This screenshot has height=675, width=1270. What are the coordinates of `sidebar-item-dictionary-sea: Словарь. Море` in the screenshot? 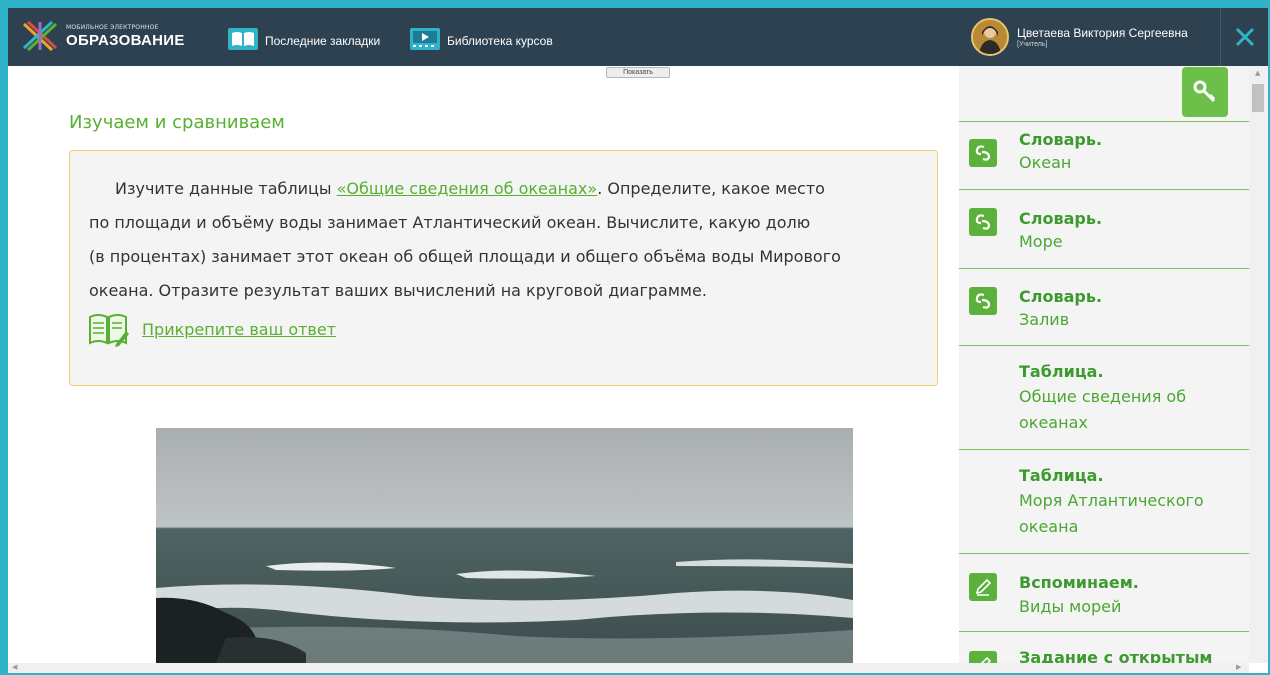 It's located at (1104, 229).